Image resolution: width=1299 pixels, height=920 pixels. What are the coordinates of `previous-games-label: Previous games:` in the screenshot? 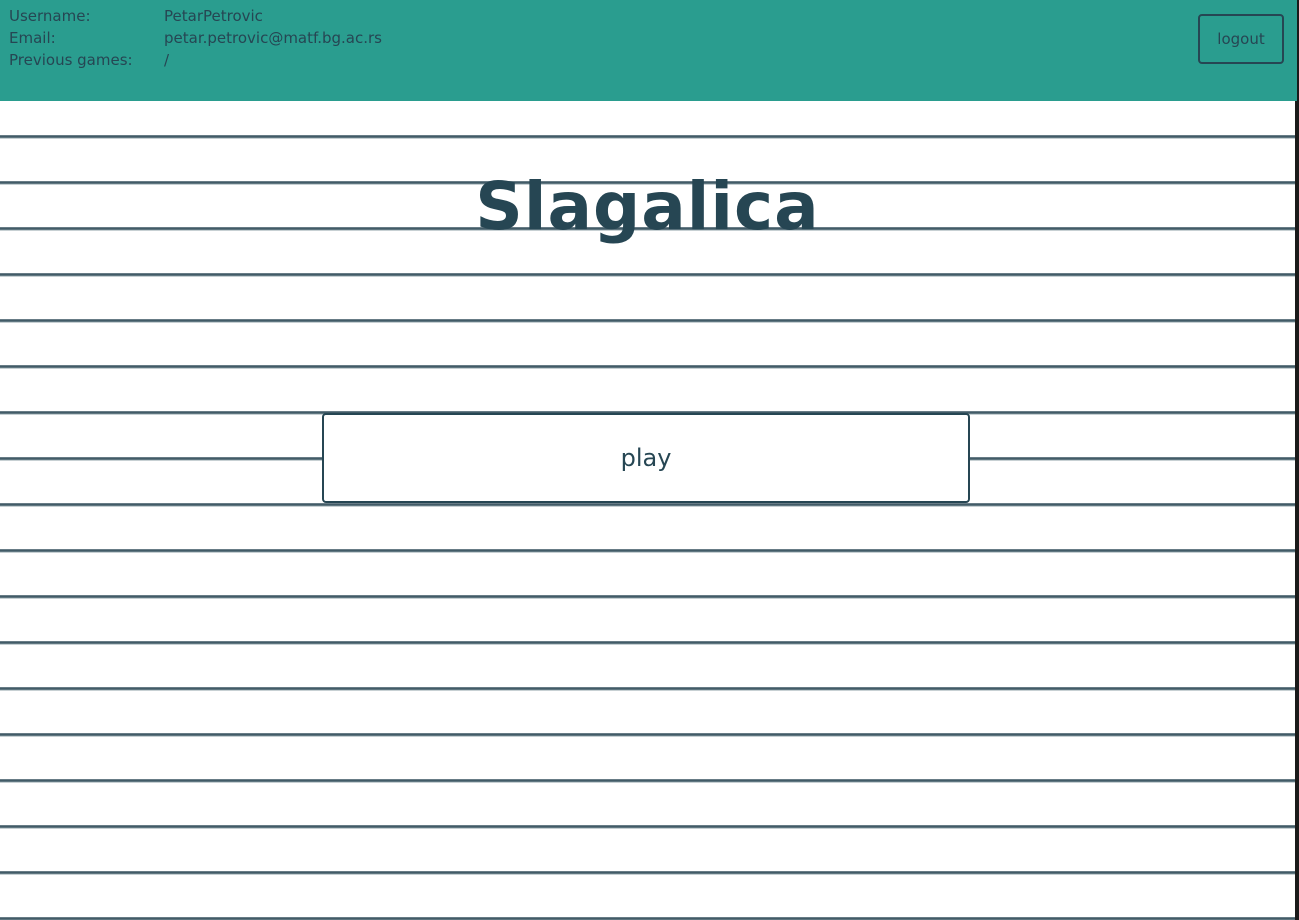 It's located at (71, 60).